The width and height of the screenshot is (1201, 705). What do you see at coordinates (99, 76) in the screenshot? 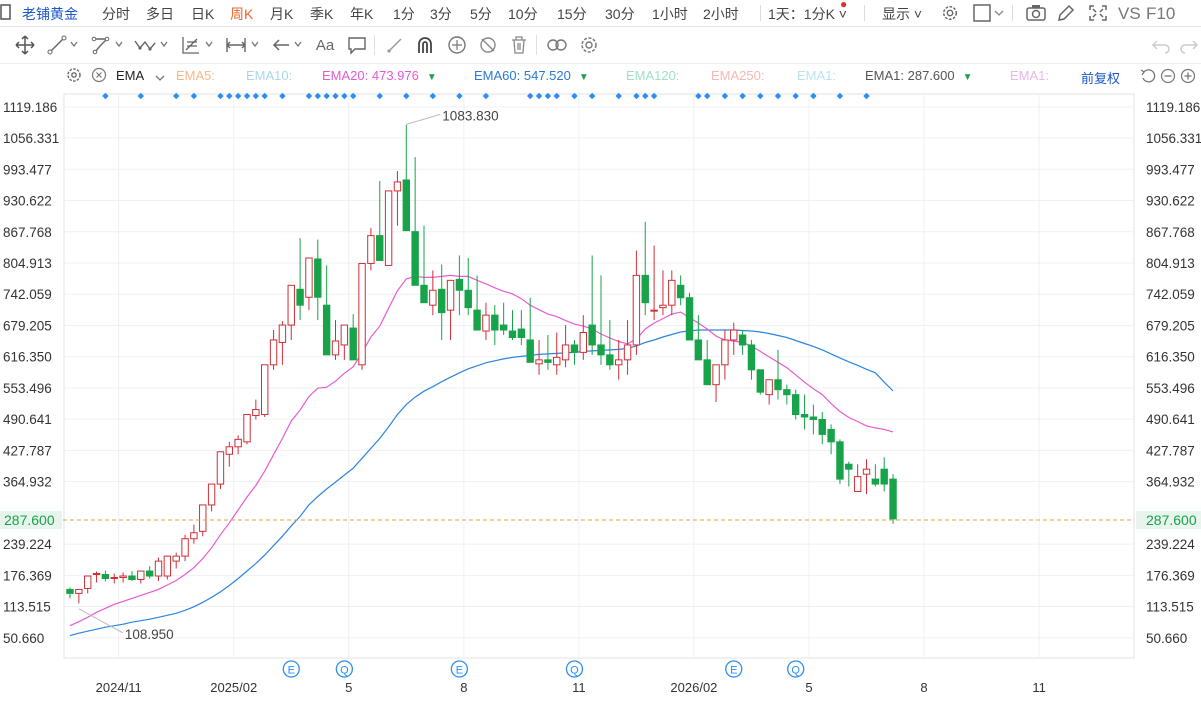
I see `indicator-close-icon` at bounding box center [99, 76].